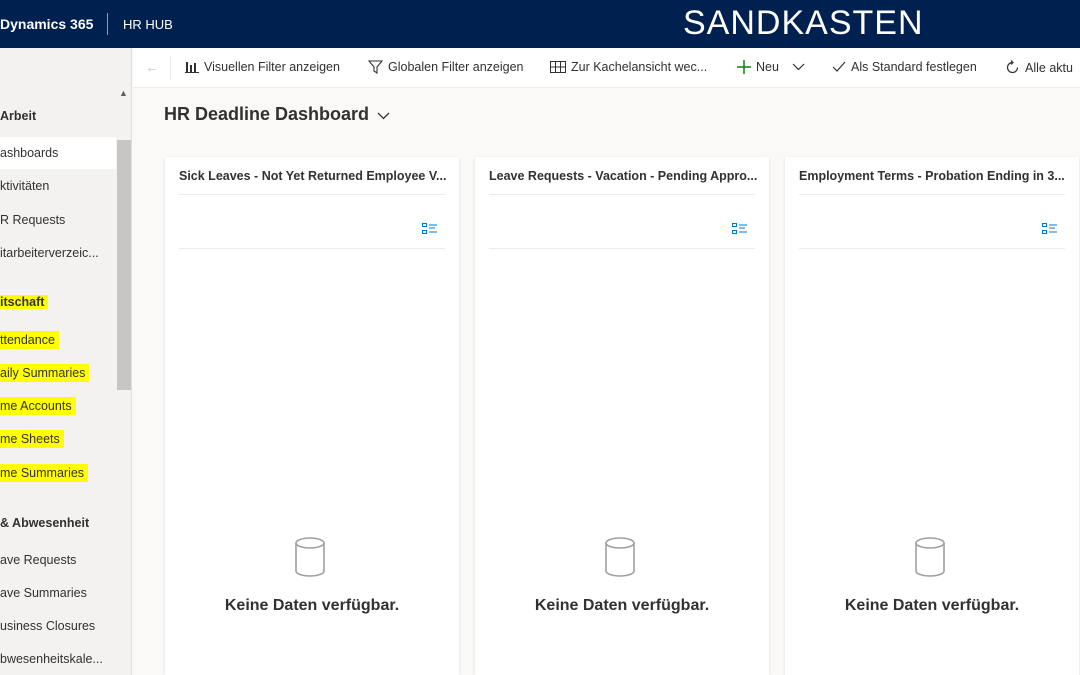 The image size is (1080, 675). What do you see at coordinates (29, 340) in the screenshot?
I see `sidebar-item-label: ttendance` at bounding box center [29, 340].